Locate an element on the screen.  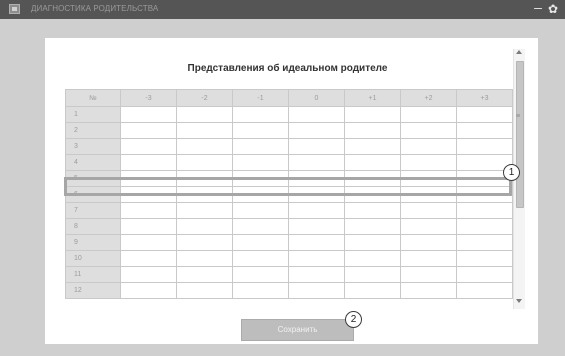
table-row: 9 is located at coordinates (289, 242).